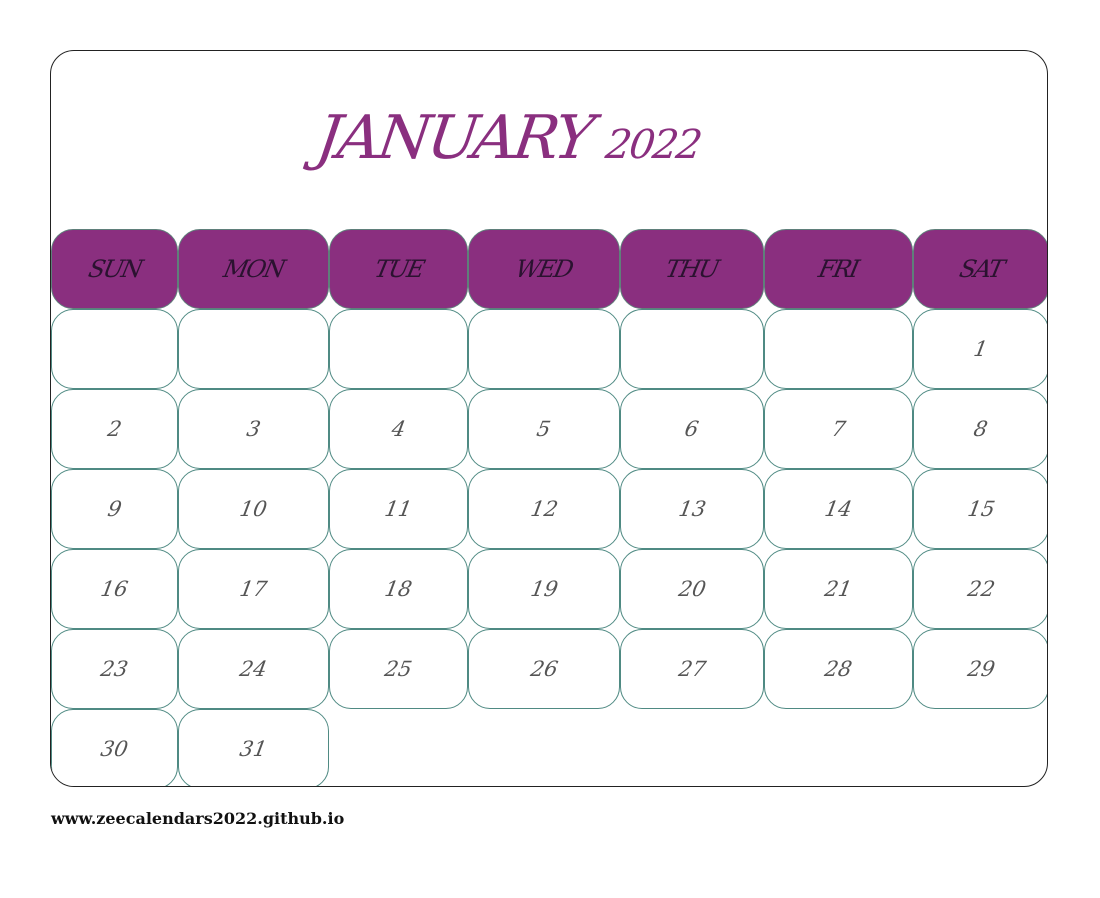 This screenshot has width=1100, height=898. I want to click on weekday-header-4: THU, so click(692, 269).